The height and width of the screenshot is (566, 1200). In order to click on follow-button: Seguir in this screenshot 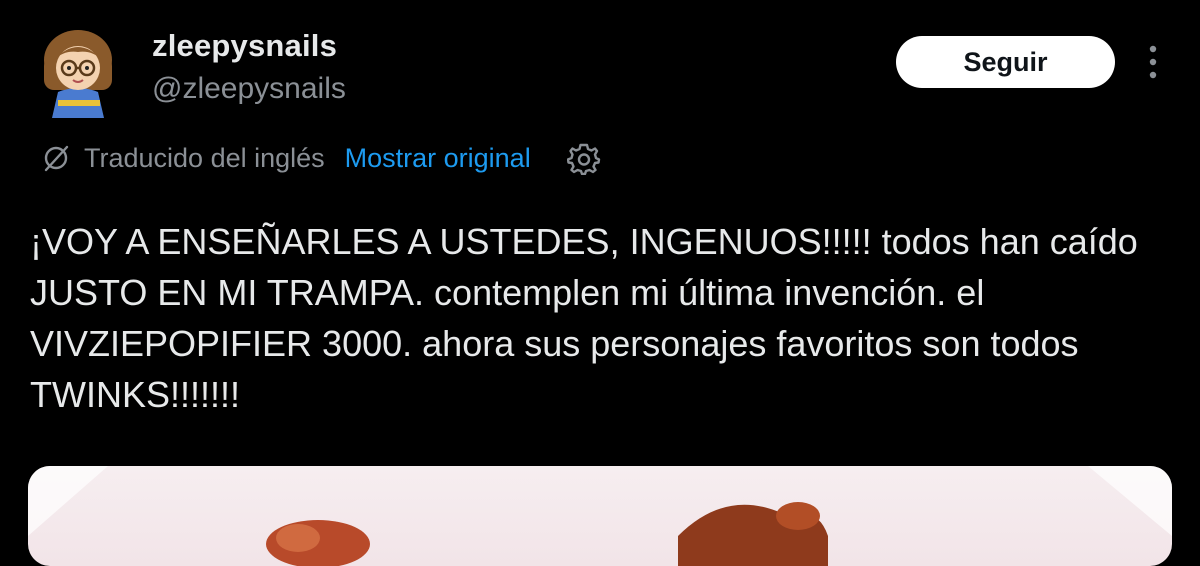, I will do `click(1005, 62)`.